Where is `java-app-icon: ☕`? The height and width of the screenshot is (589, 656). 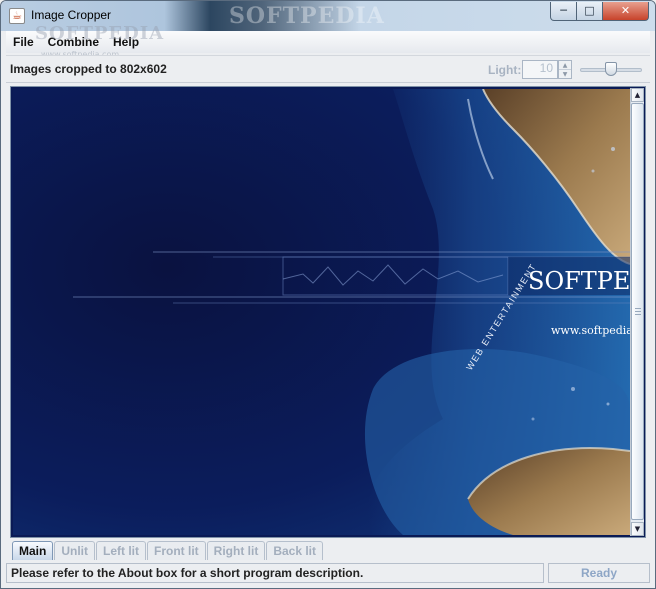
java-app-icon: ☕ is located at coordinates (17, 16).